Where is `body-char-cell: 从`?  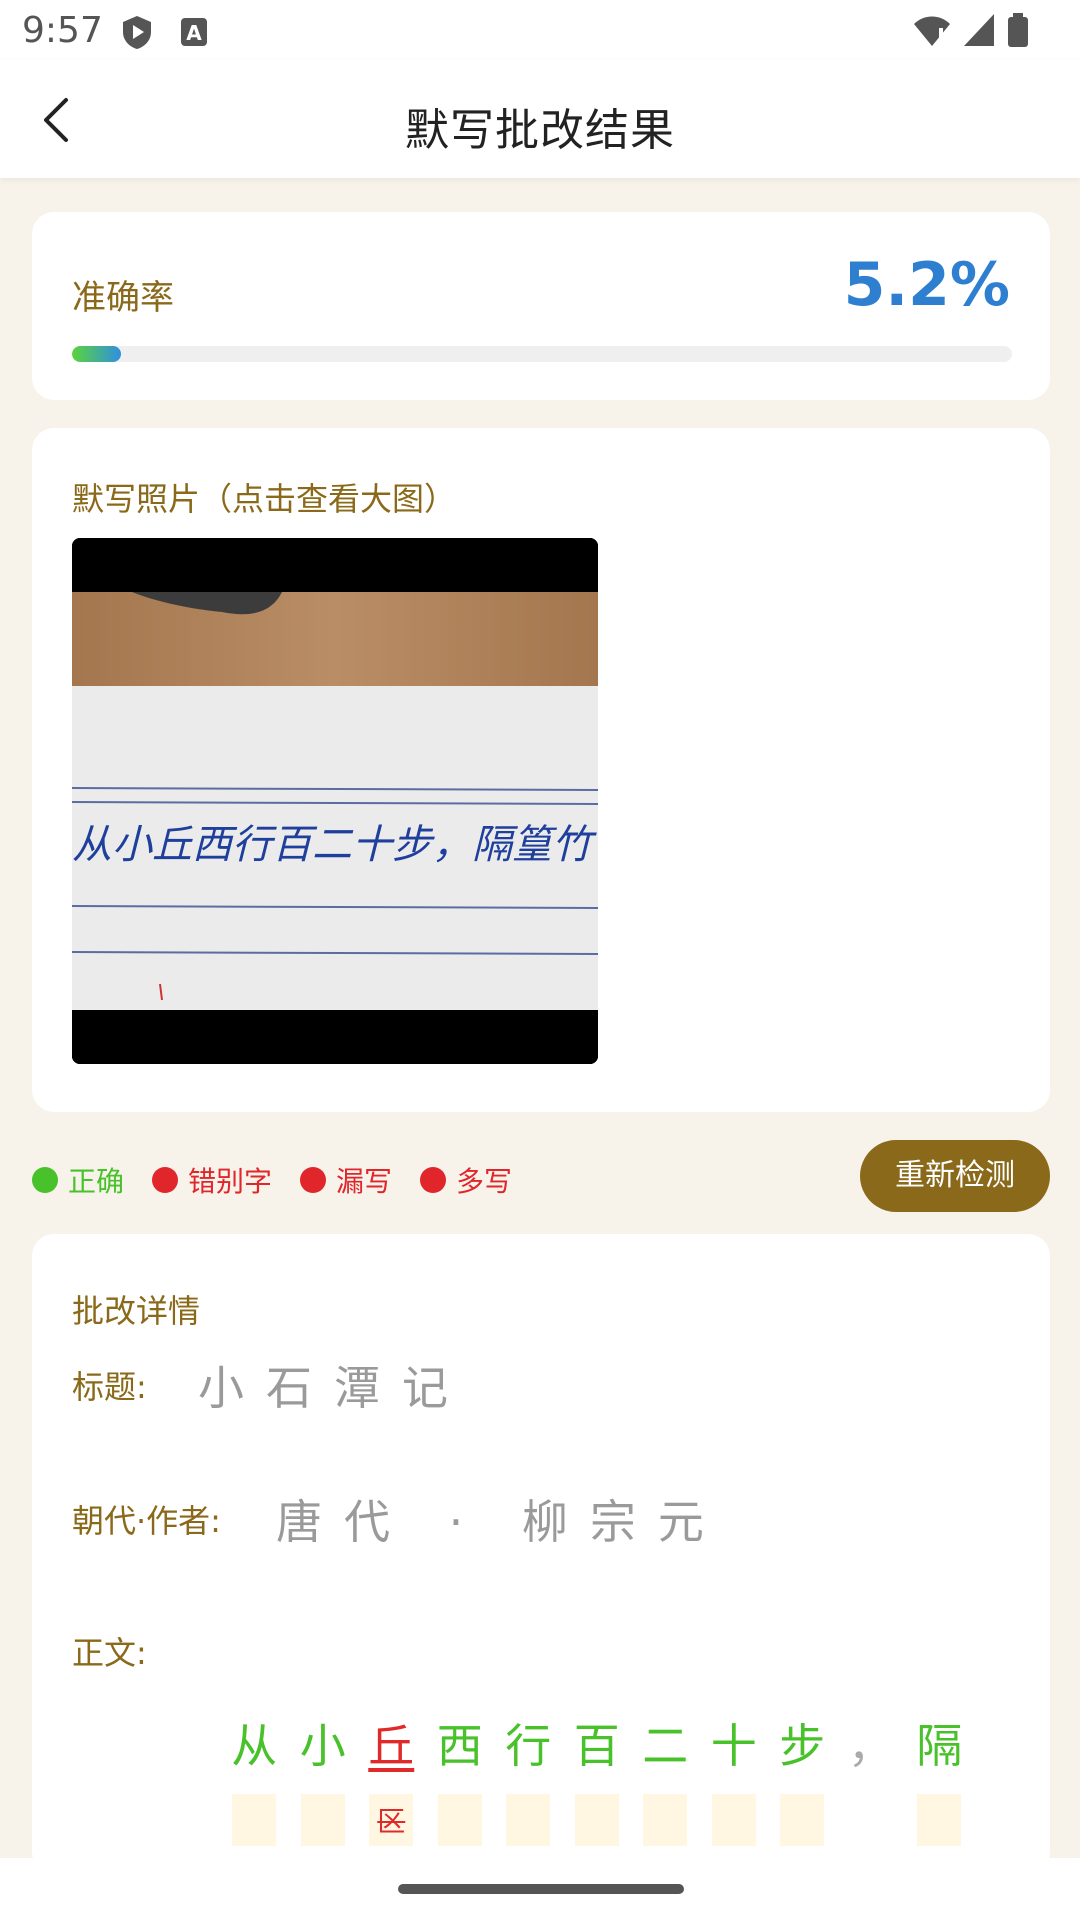 body-char-cell: 从 is located at coordinates (254, 1782).